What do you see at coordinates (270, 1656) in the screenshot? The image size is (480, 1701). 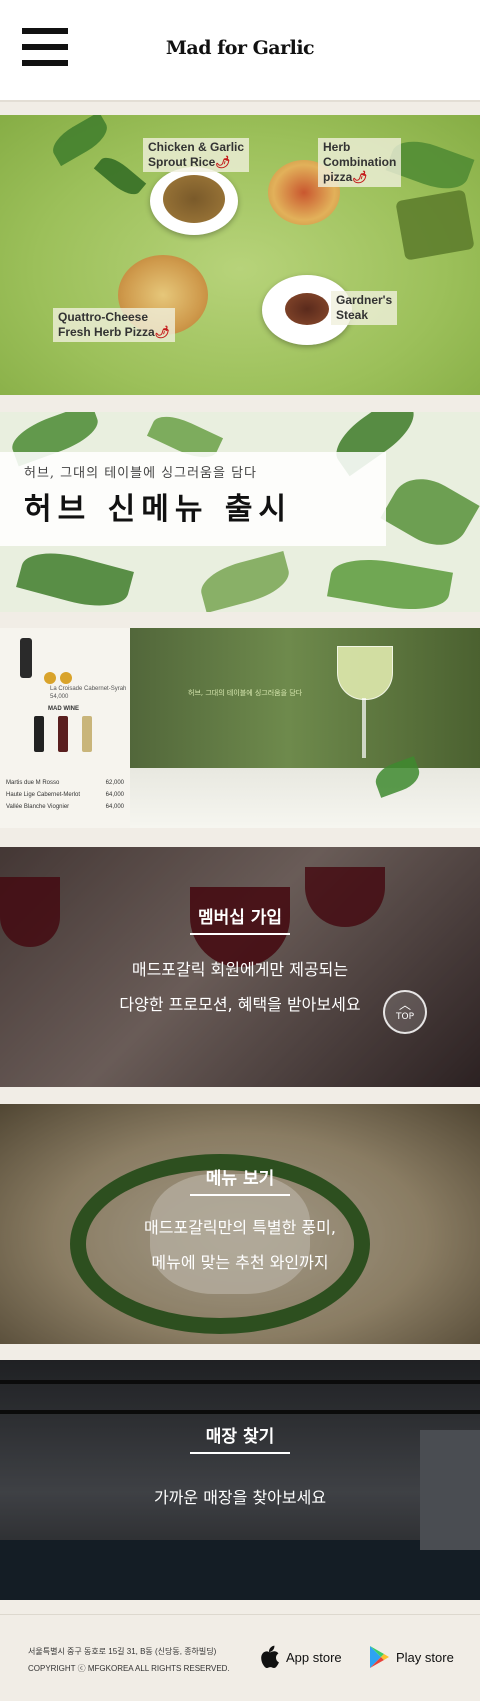 I see `apple-icon` at bounding box center [270, 1656].